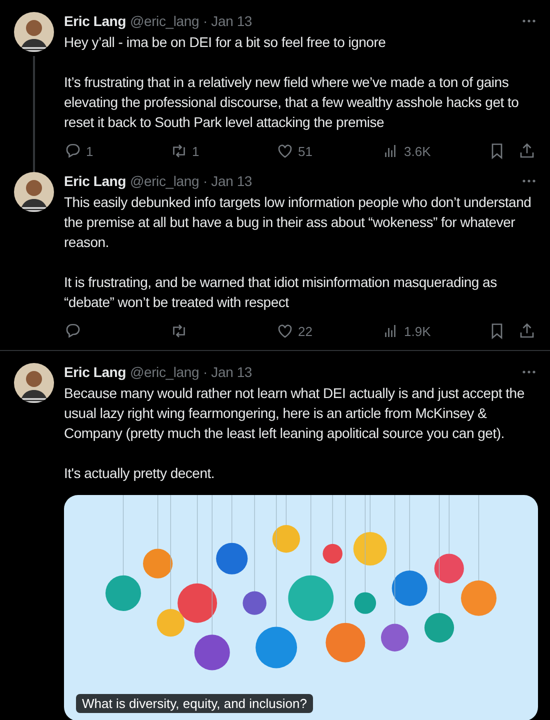  I want to click on post-text: Because many would rather not learn what DEI actually is and just accept the usual lazy right wing fearmongering, here is an article from McKinsey & Company (pretty much the least left leaning apolitical source you can get)., so click(295, 413).